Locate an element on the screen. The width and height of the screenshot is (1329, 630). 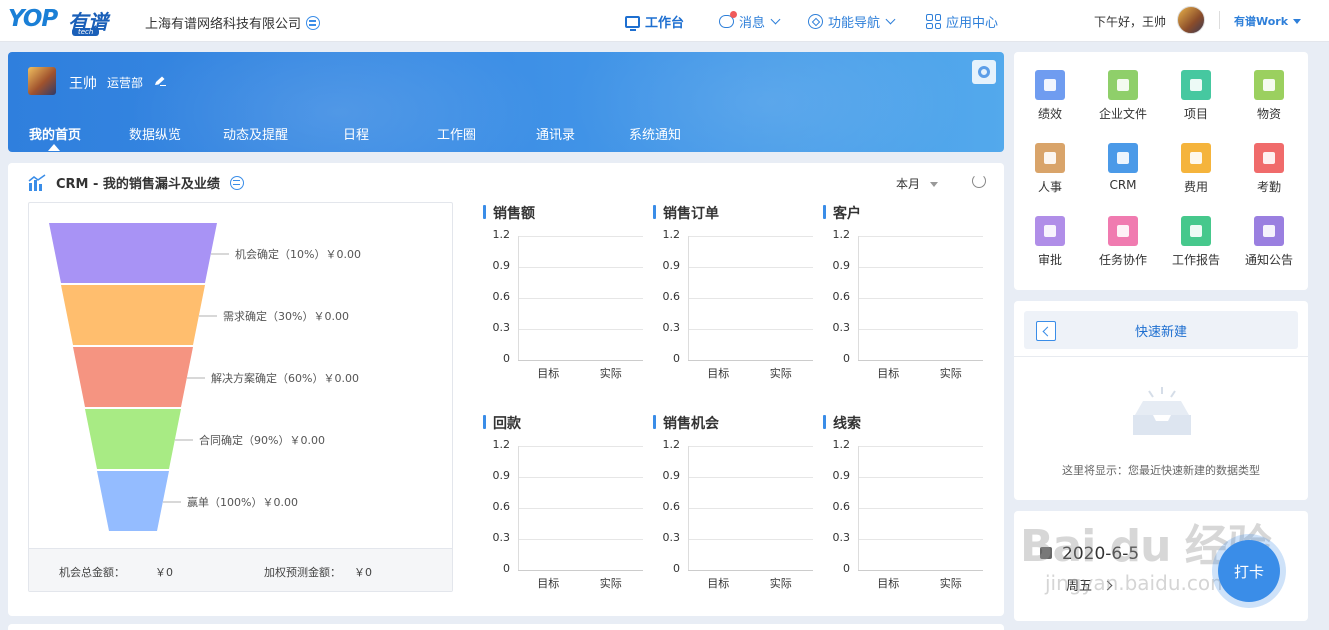
app-tile-label: 审批 is located at coordinates (1049, 260).